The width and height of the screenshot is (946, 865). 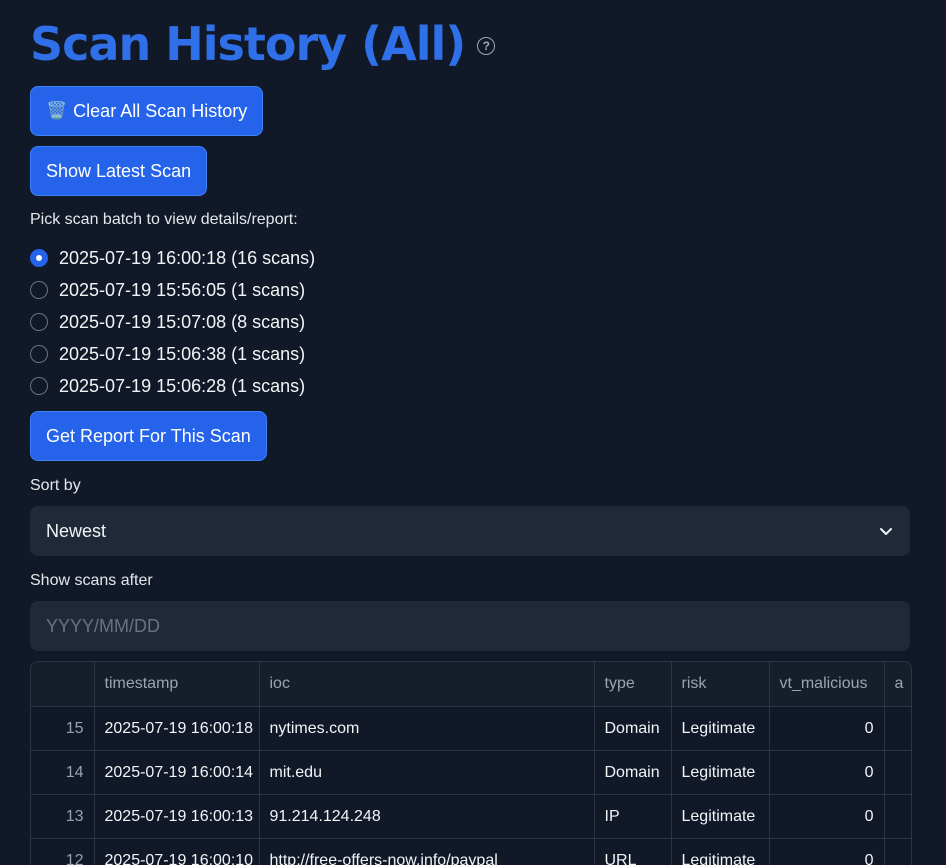 I want to click on batch-radio-label: 2025-07-19 15:07:08 (8 scans), so click(x=182, y=321).